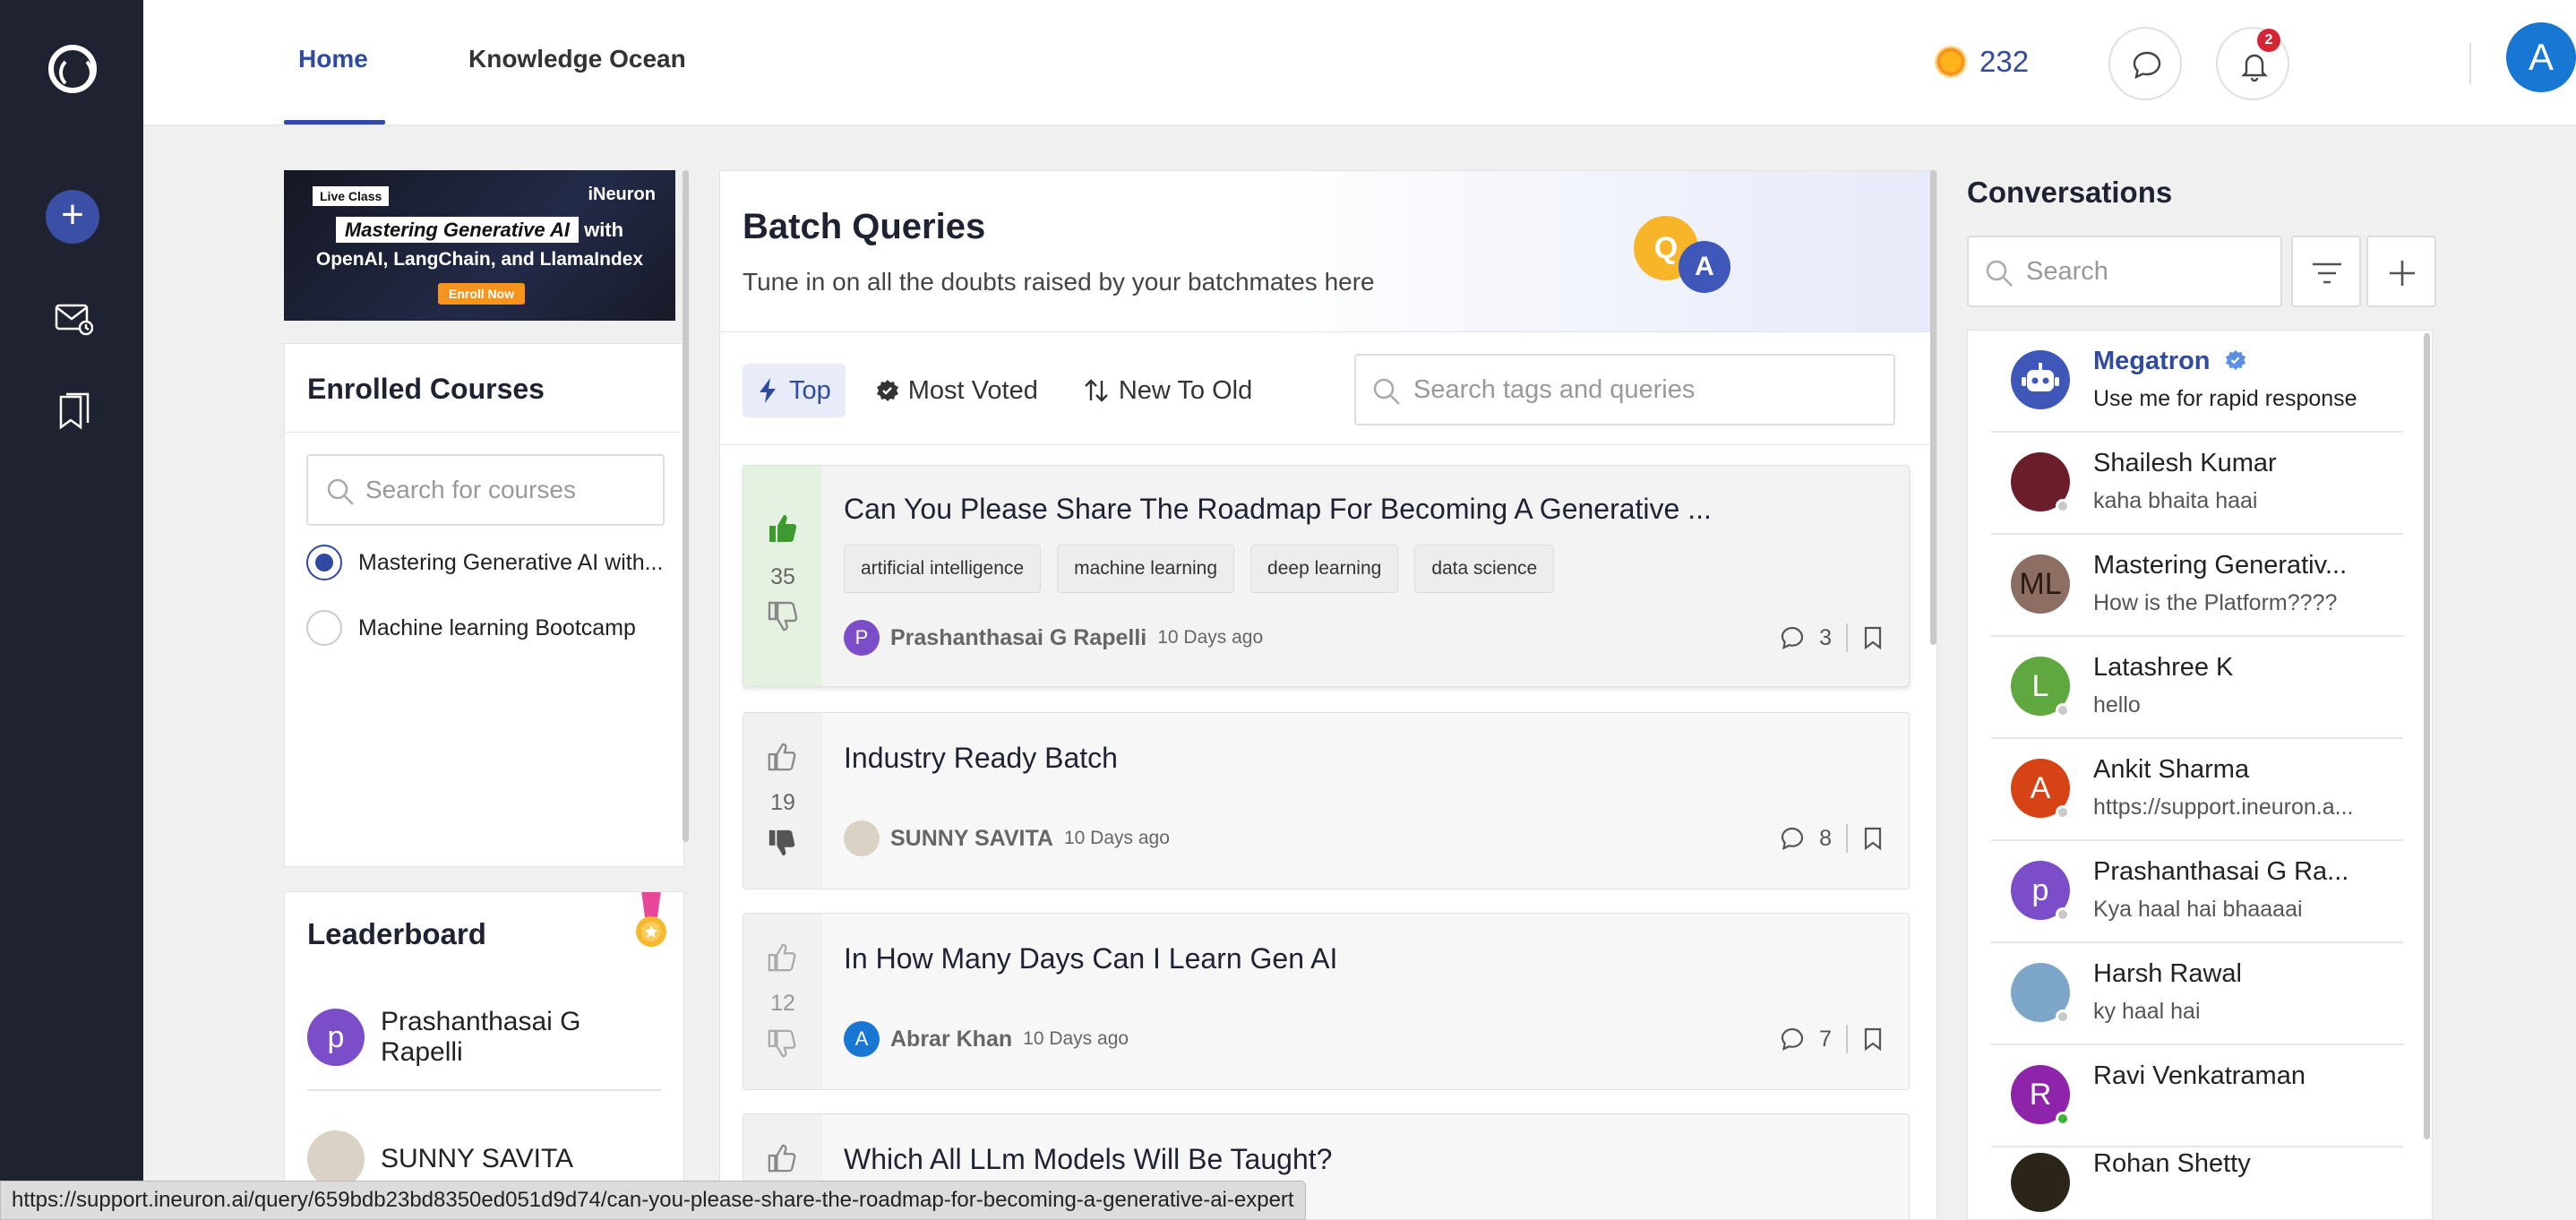 This screenshot has width=2576, height=1220. I want to click on filter-top: Top, so click(794, 390).